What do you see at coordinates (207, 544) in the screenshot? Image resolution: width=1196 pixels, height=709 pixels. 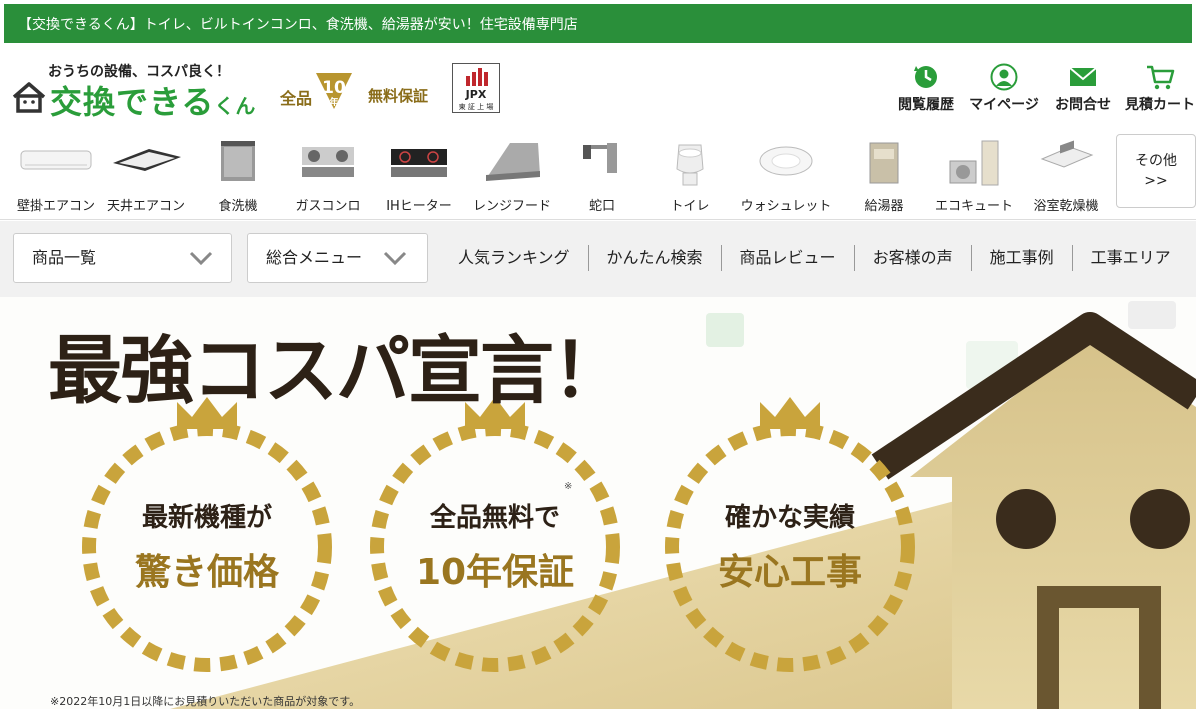 I see `hero-badge-price: 最新機種が 驚き価格` at bounding box center [207, 544].